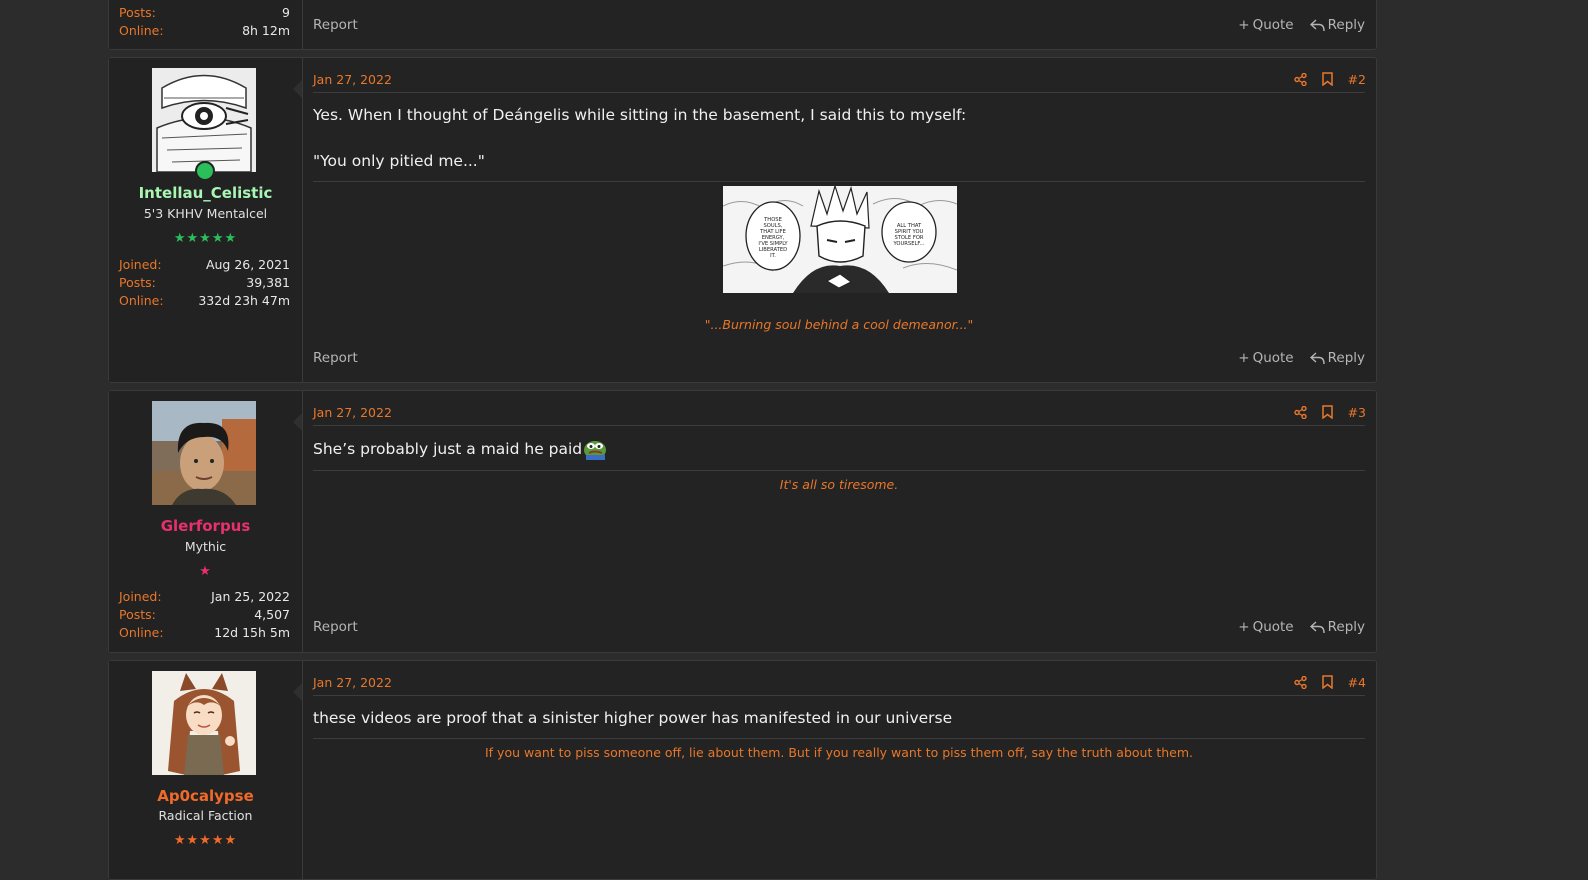 This screenshot has height=880, width=1588. What do you see at coordinates (839, 24) in the screenshot?
I see `post-main: Report + Quote Reply` at bounding box center [839, 24].